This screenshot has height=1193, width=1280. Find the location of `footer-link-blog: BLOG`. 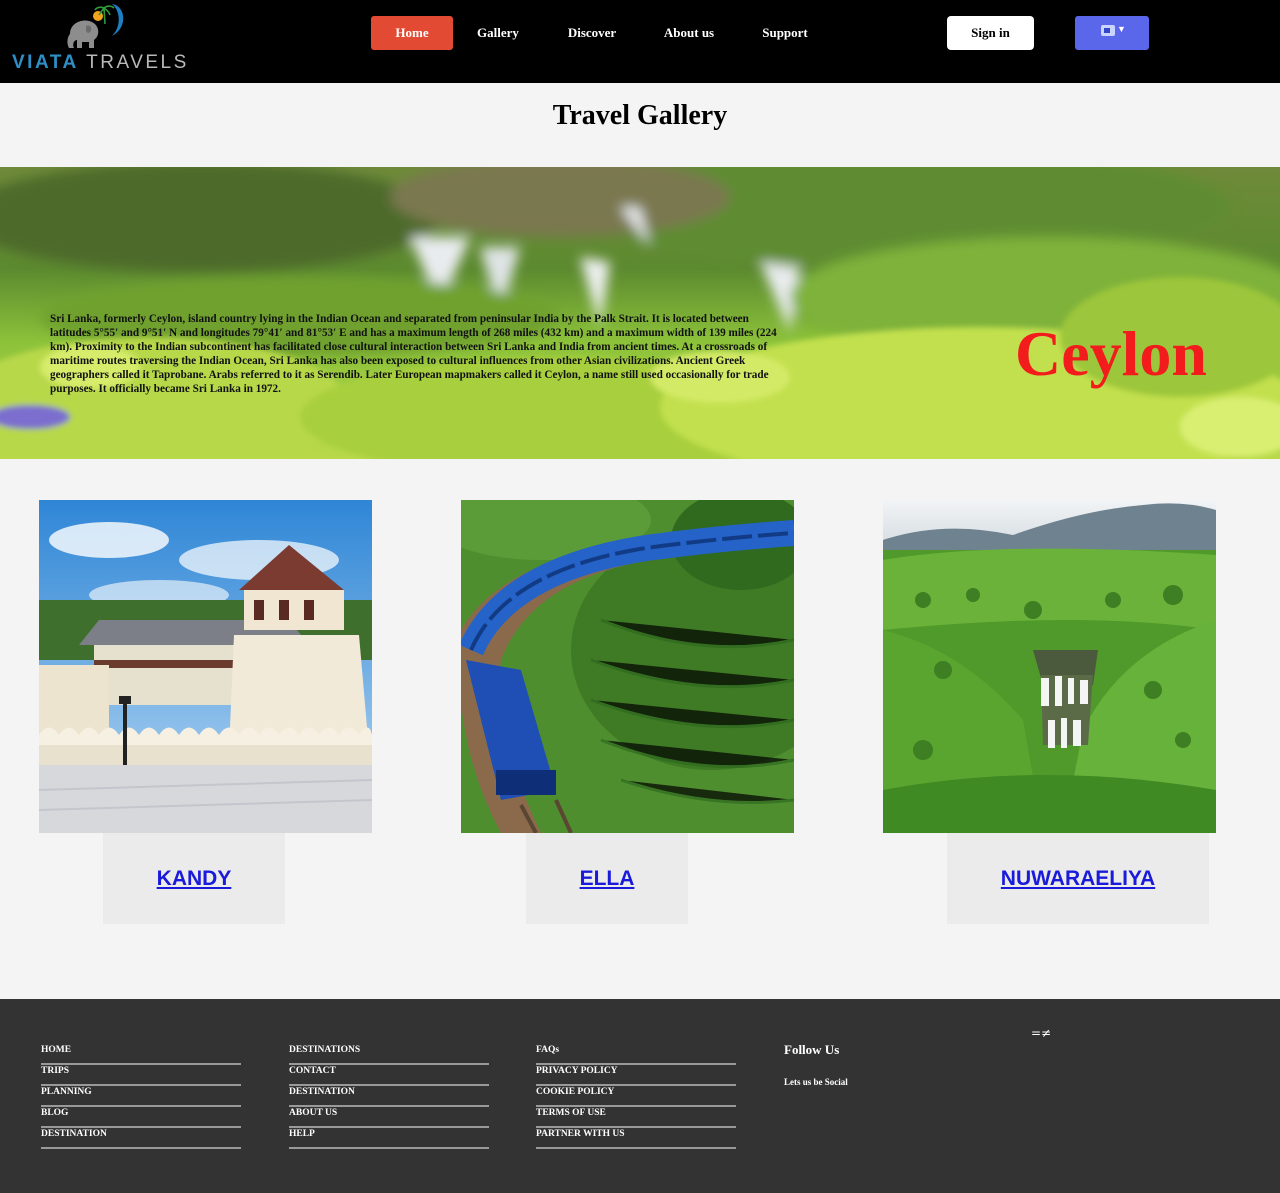

footer-link-blog: BLOG is located at coordinates (141, 1117).